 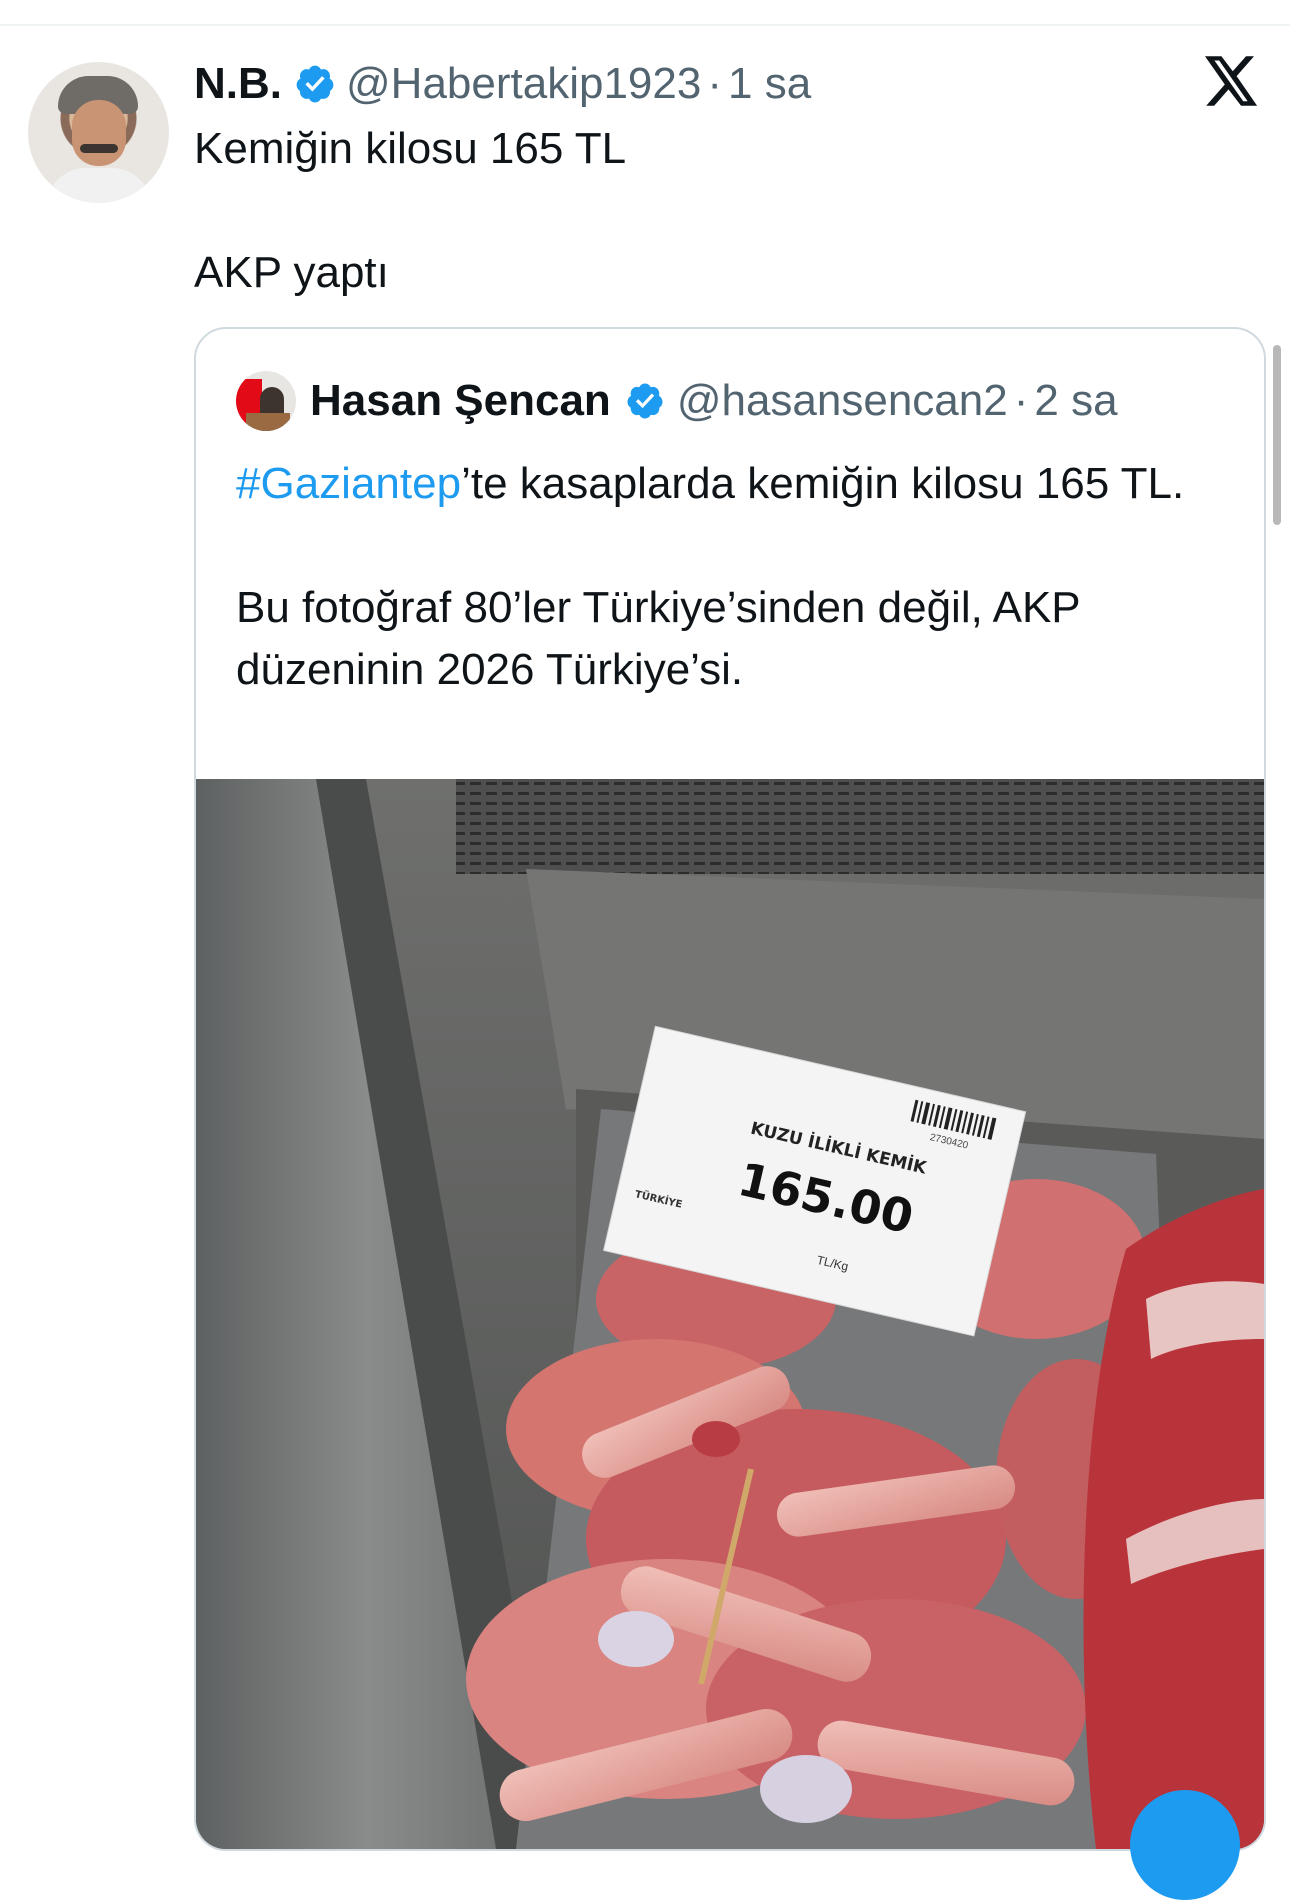 What do you see at coordinates (769, 84) in the screenshot?
I see `tweet-time: 1 sa` at bounding box center [769, 84].